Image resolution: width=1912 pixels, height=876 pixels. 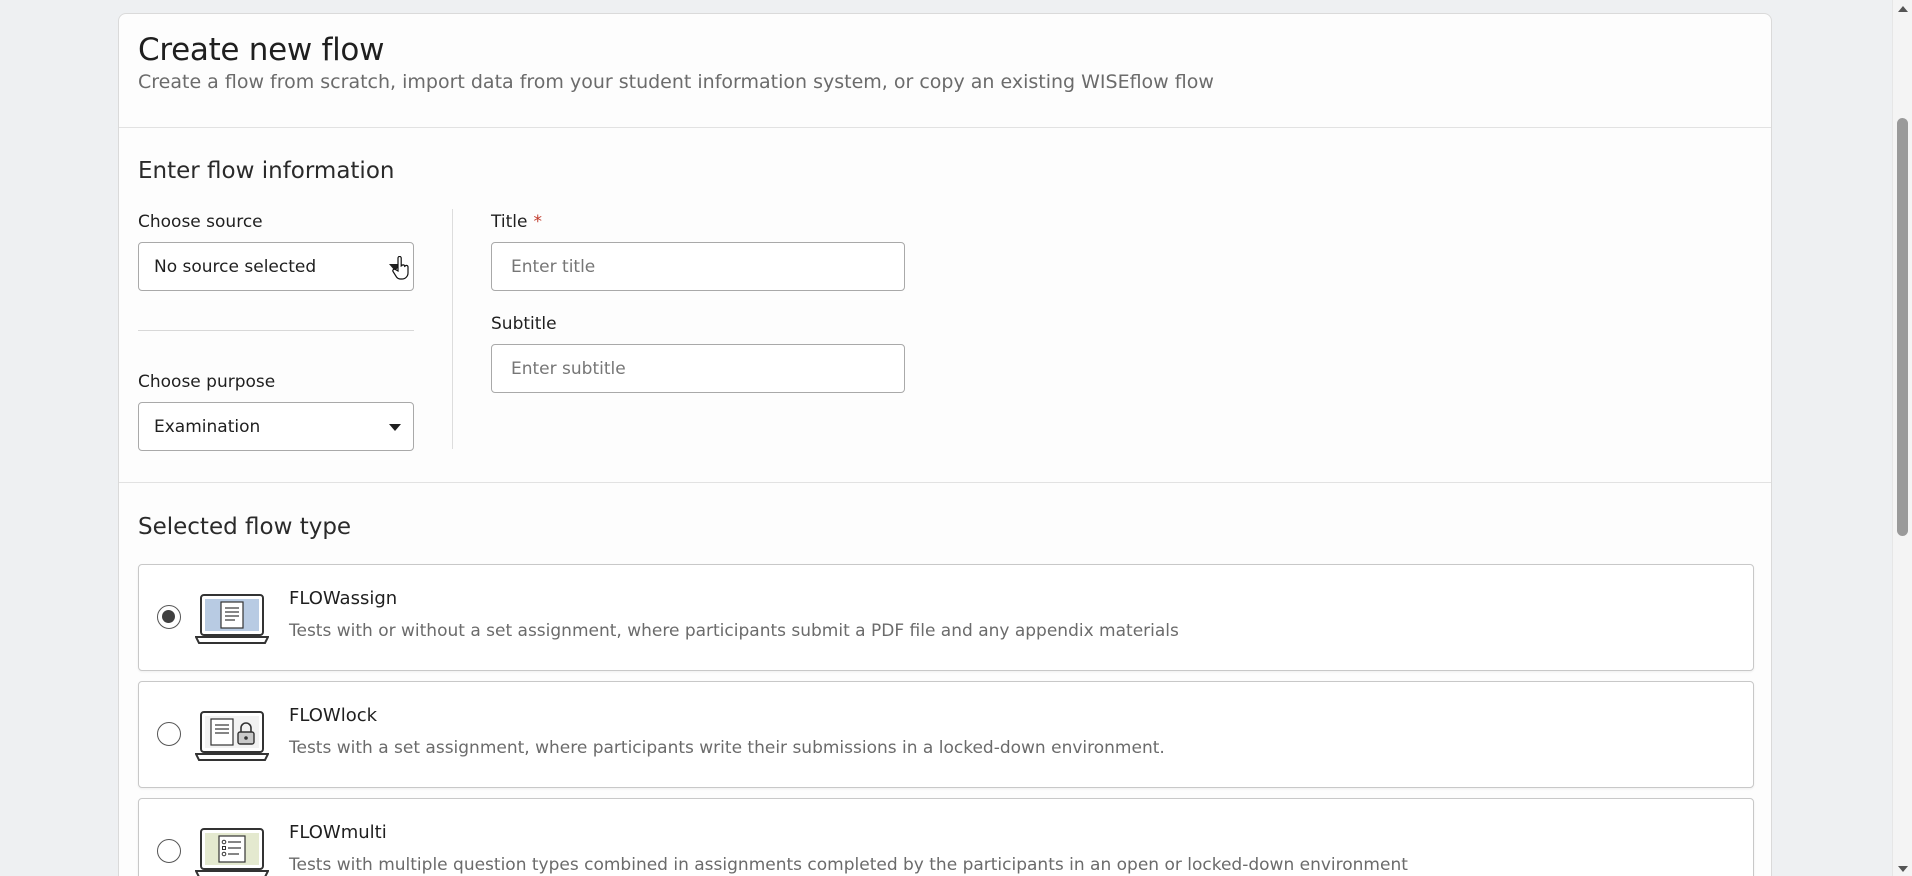 I want to click on source-purpose-divider, so click(x=276, y=330).